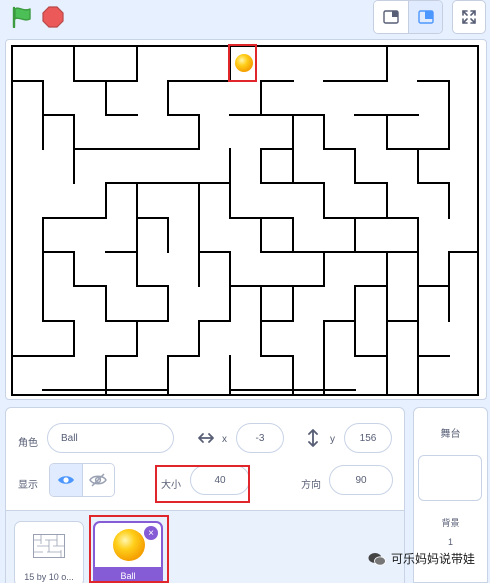 The image size is (490, 583). I want to click on sprite-properties: 角色 Ball x -3 y 156 显示 大小 40 方向 90, so click(205, 459).